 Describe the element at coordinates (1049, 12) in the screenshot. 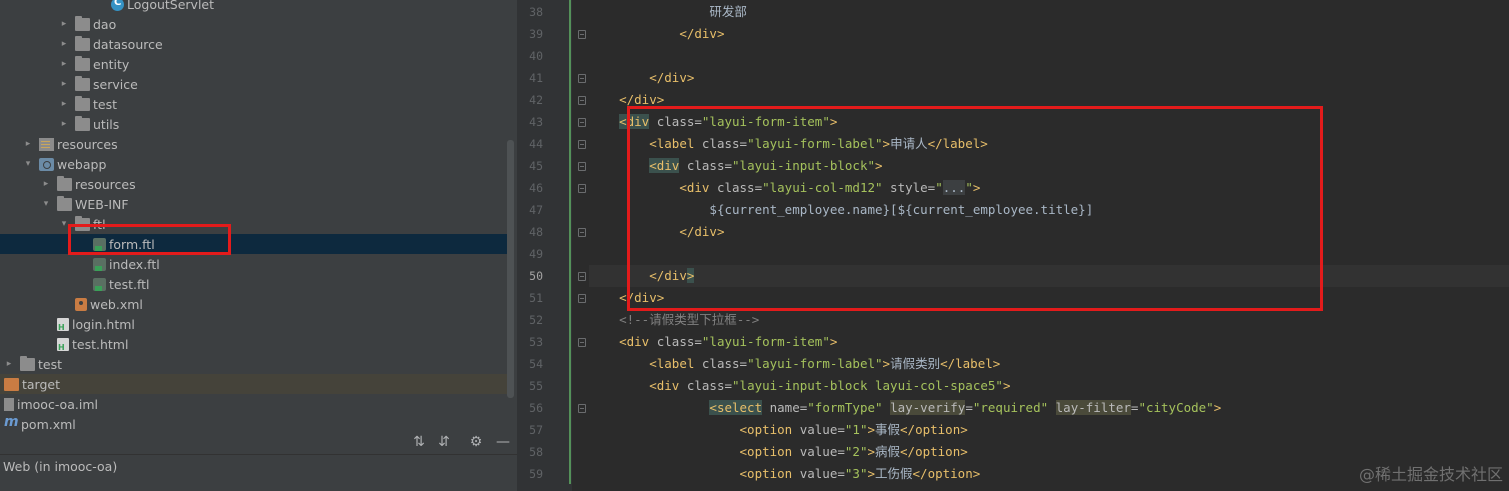

I see `code-line: 研发部` at that location.